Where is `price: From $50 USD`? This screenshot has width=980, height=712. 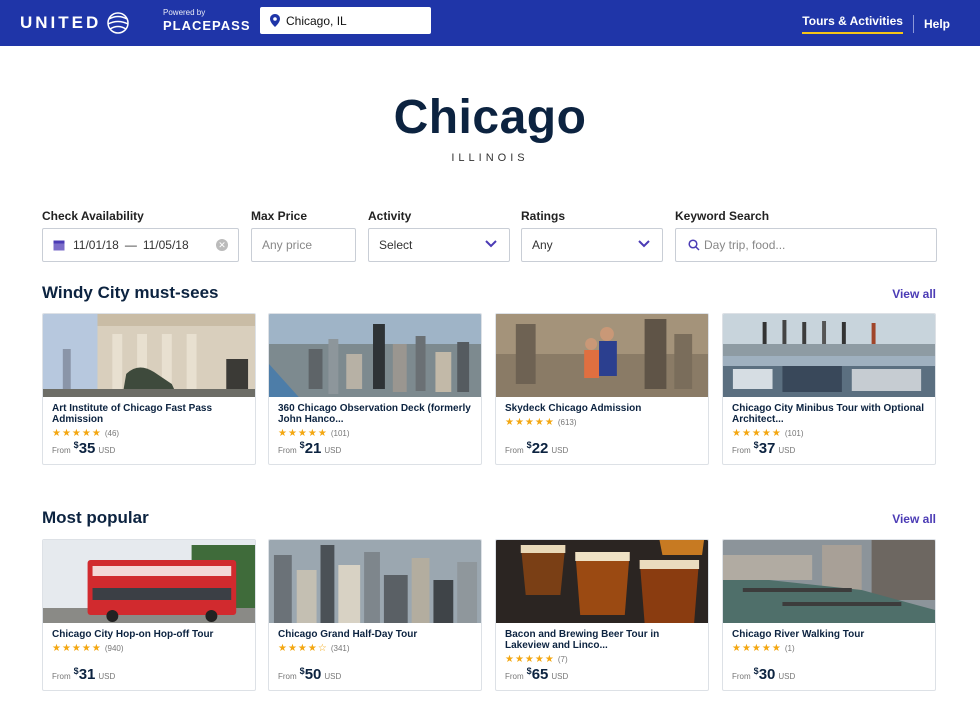
price: From $50 USD is located at coordinates (309, 674).